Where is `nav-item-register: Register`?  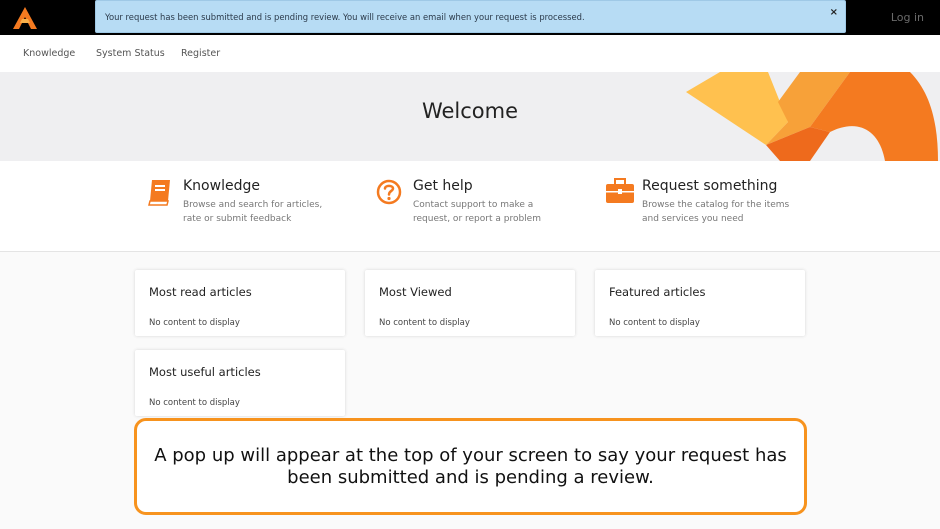 nav-item-register: Register is located at coordinates (200, 53).